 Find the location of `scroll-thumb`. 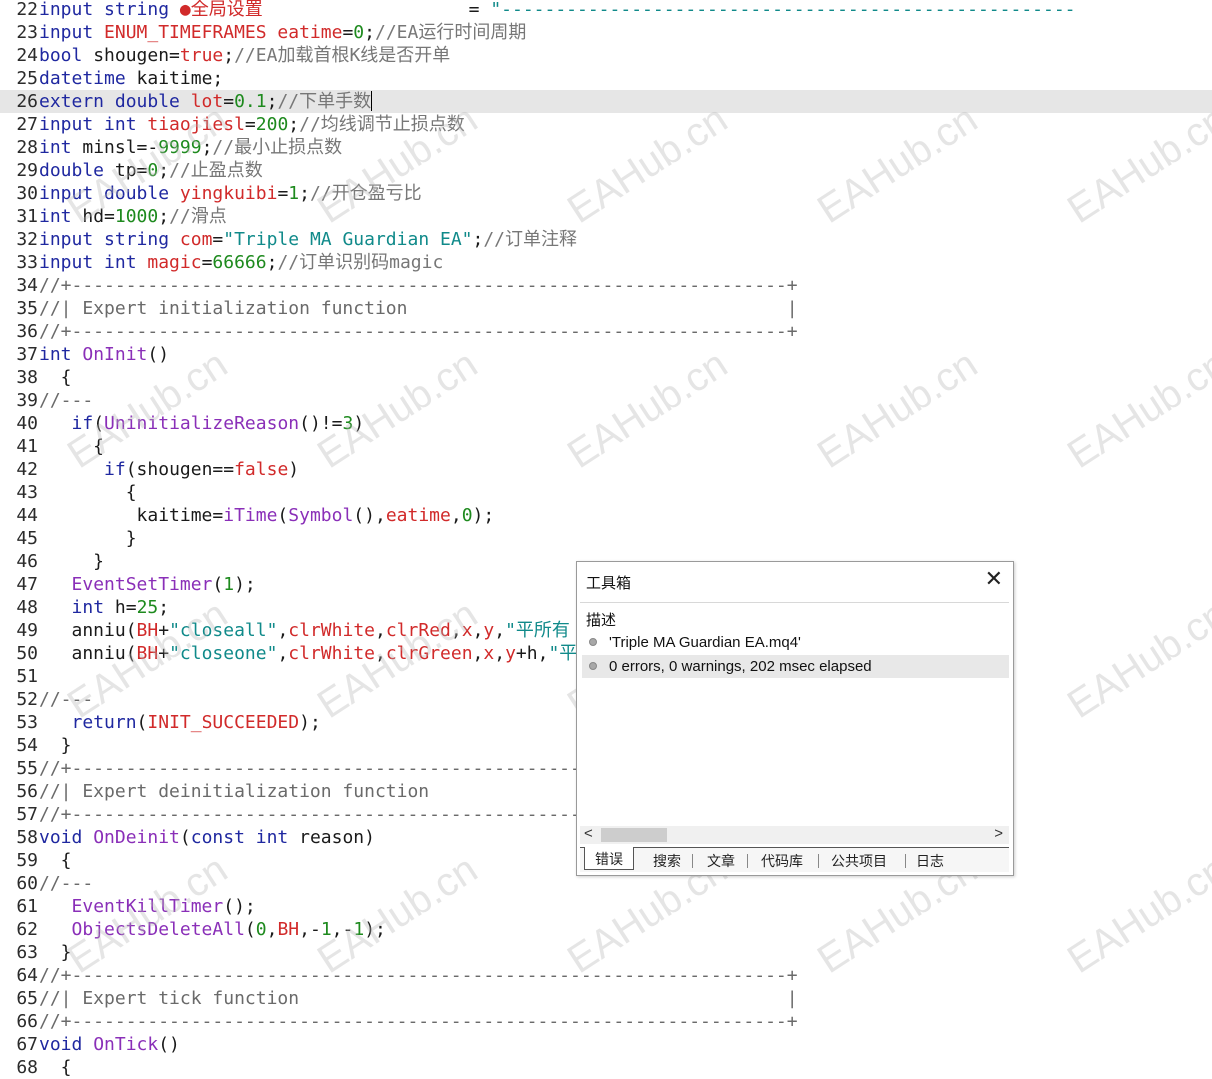

scroll-thumb is located at coordinates (634, 835).